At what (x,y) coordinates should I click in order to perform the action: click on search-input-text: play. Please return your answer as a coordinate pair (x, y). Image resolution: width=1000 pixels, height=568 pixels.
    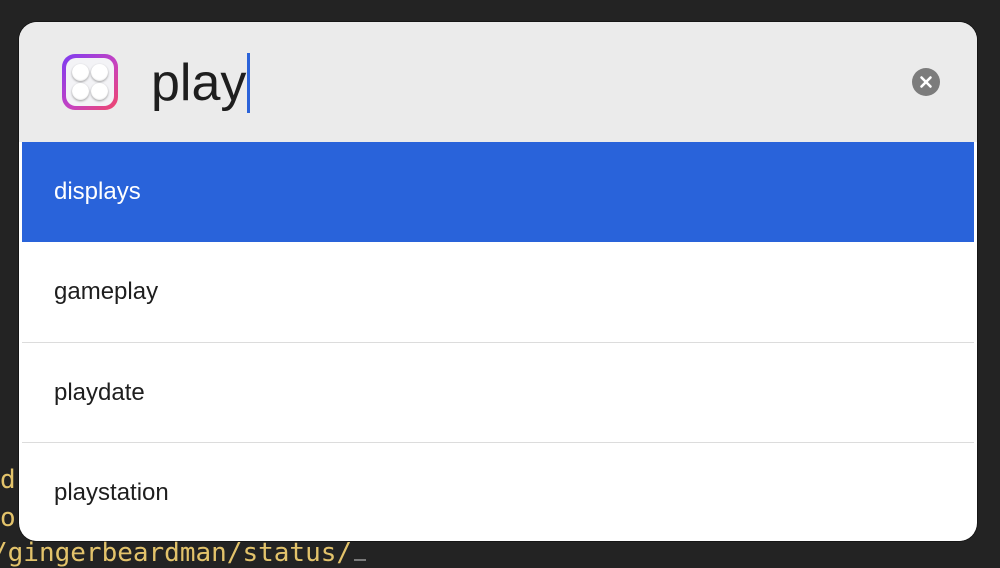
    Looking at the image, I should click on (199, 83).